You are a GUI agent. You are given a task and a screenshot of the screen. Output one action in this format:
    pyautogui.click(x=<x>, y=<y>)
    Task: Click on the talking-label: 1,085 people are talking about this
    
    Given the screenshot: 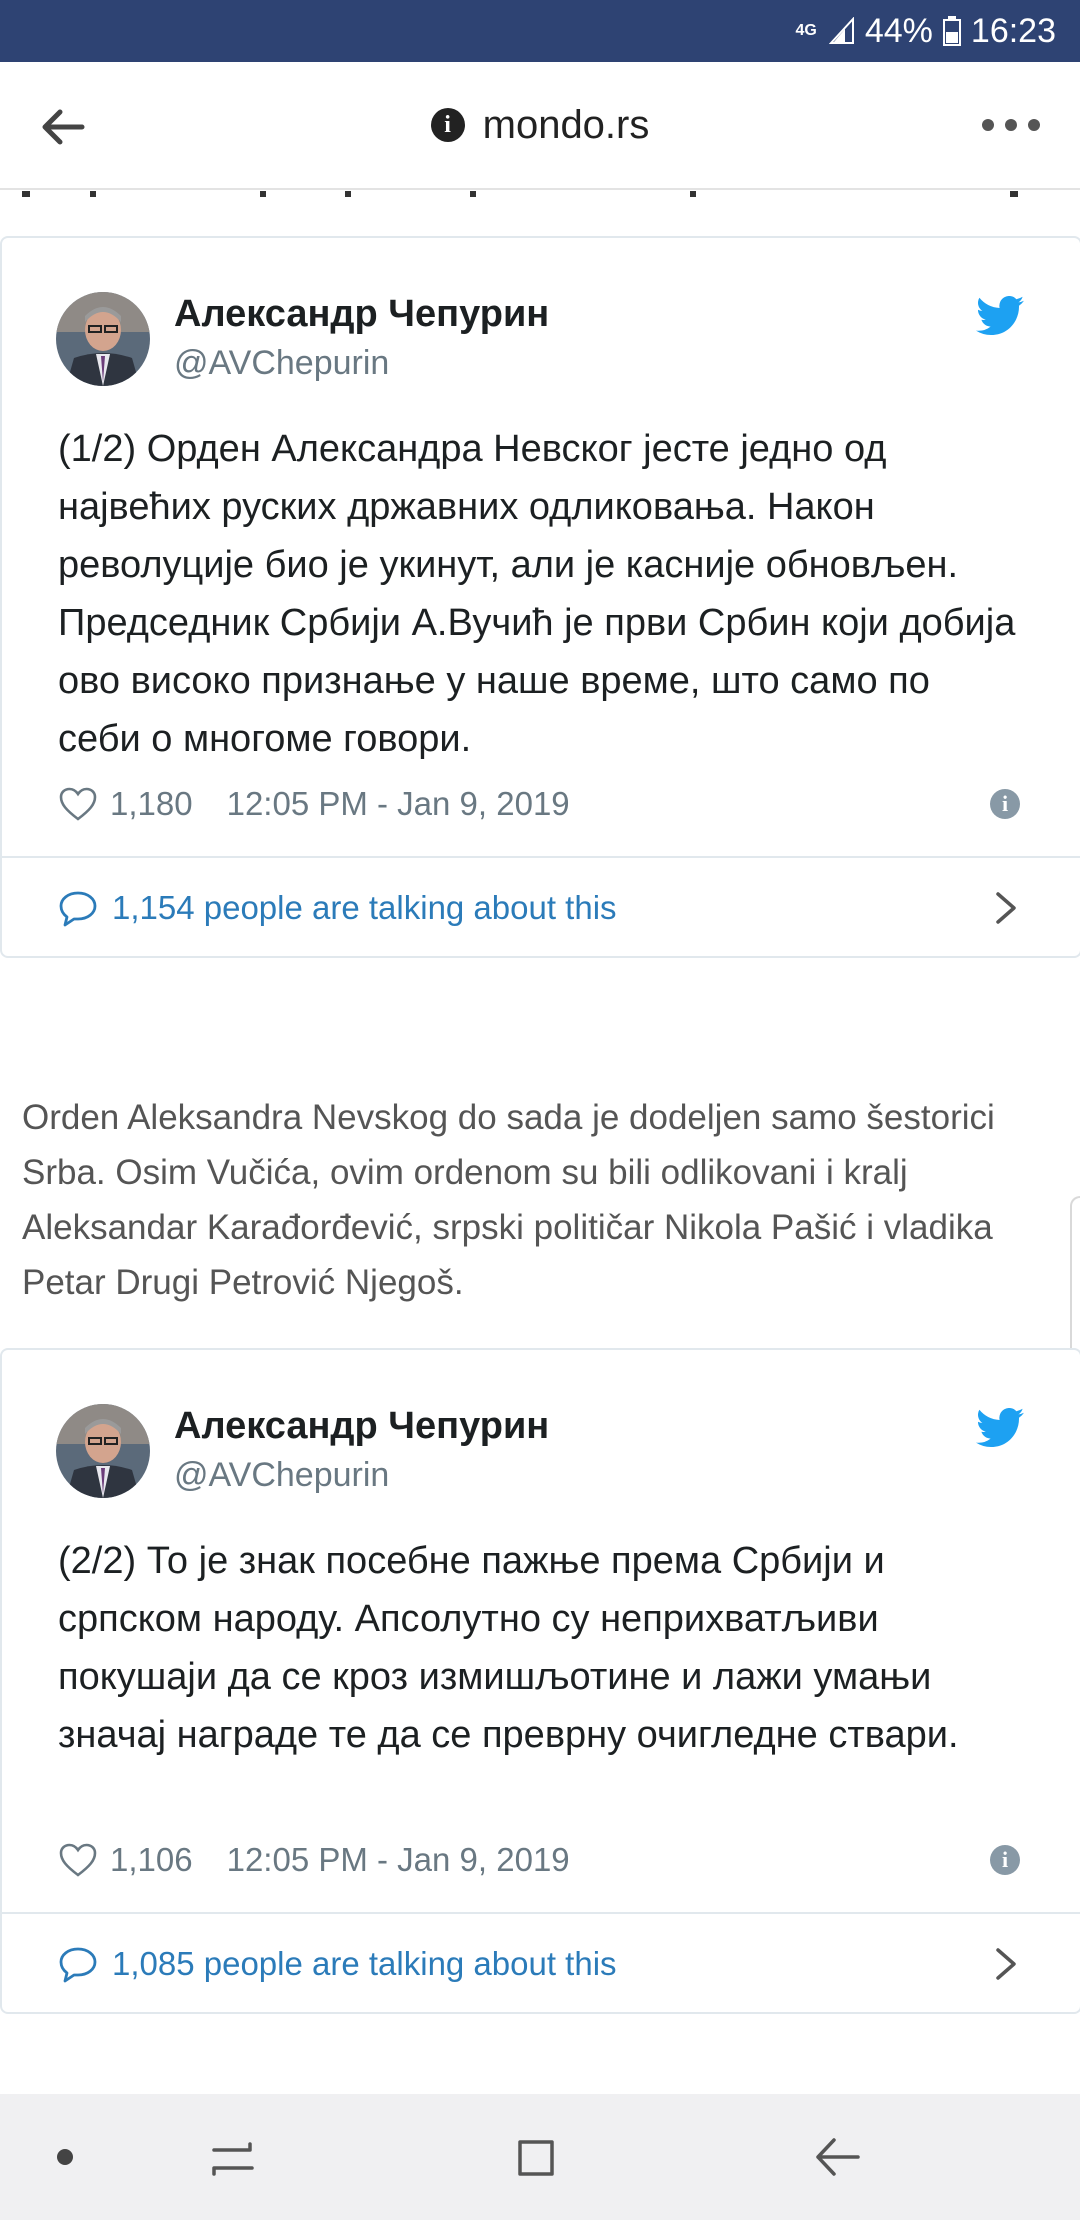 What is the action you would take?
    pyautogui.click(x=364, y=1963)
    